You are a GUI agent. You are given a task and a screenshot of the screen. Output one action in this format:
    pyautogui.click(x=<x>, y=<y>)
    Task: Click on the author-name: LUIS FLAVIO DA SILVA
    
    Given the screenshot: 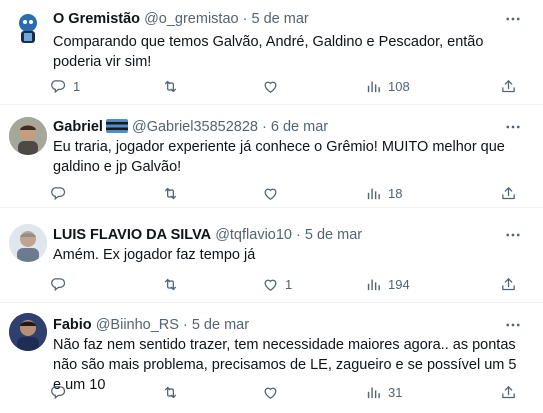 What is the action you would take?
    pyautogui.click(x=132, y=235)
    